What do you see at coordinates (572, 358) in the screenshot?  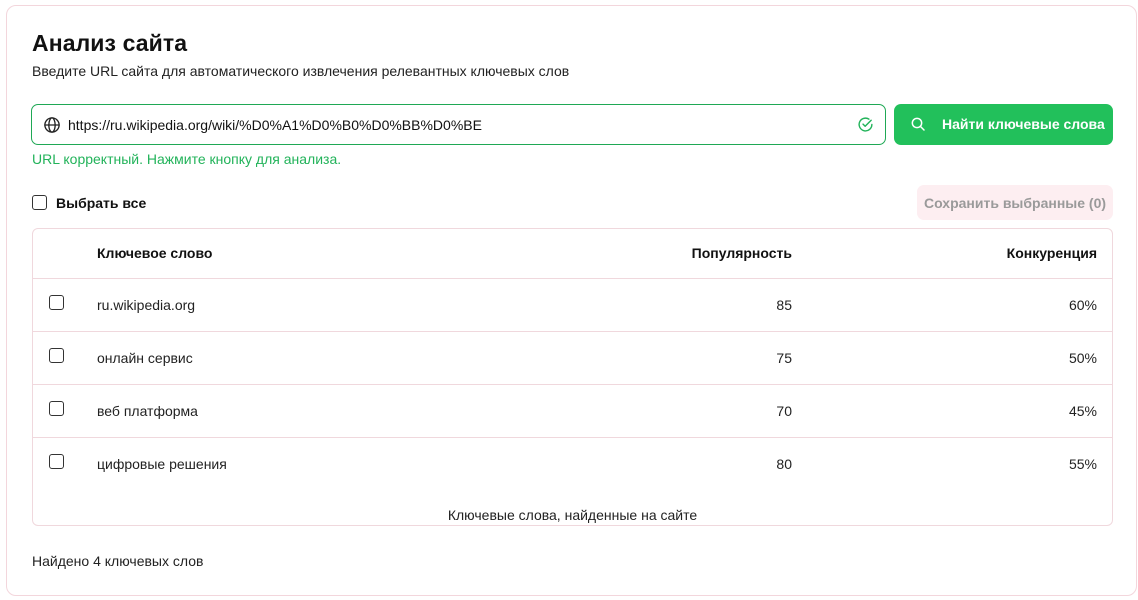 I see `table-row: онлайн сервис 75 50%` at bounding box center [572, 358].